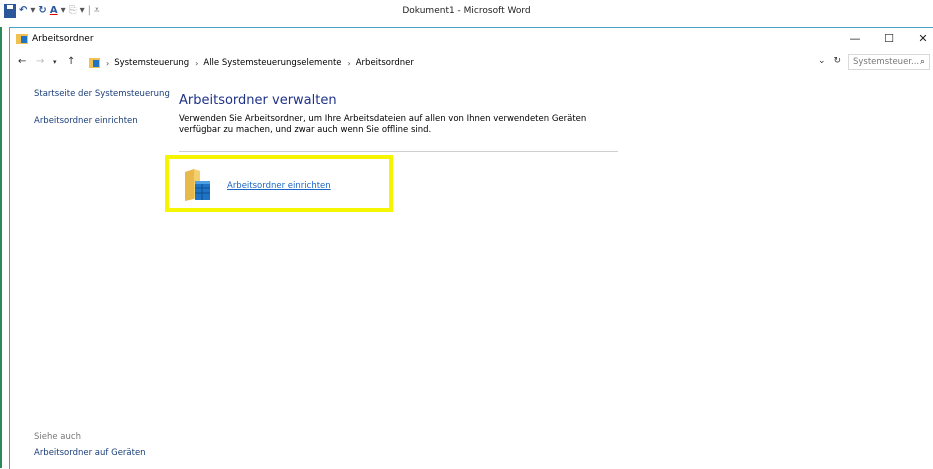 This screenshot has width=933, height=469. What do you see at coordinates (63, 39) in the screenshot?
I see `window-title: Arbeitsordner` at bounding box center [63, 39].